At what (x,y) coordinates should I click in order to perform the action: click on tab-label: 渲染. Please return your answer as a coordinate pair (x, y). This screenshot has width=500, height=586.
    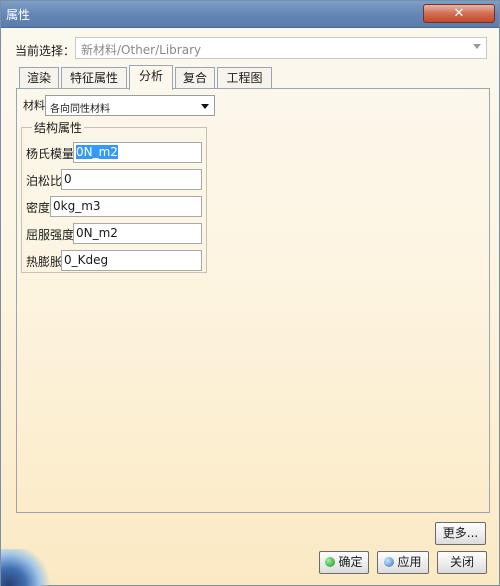
    Looking at the image, I should click on (38, 78).